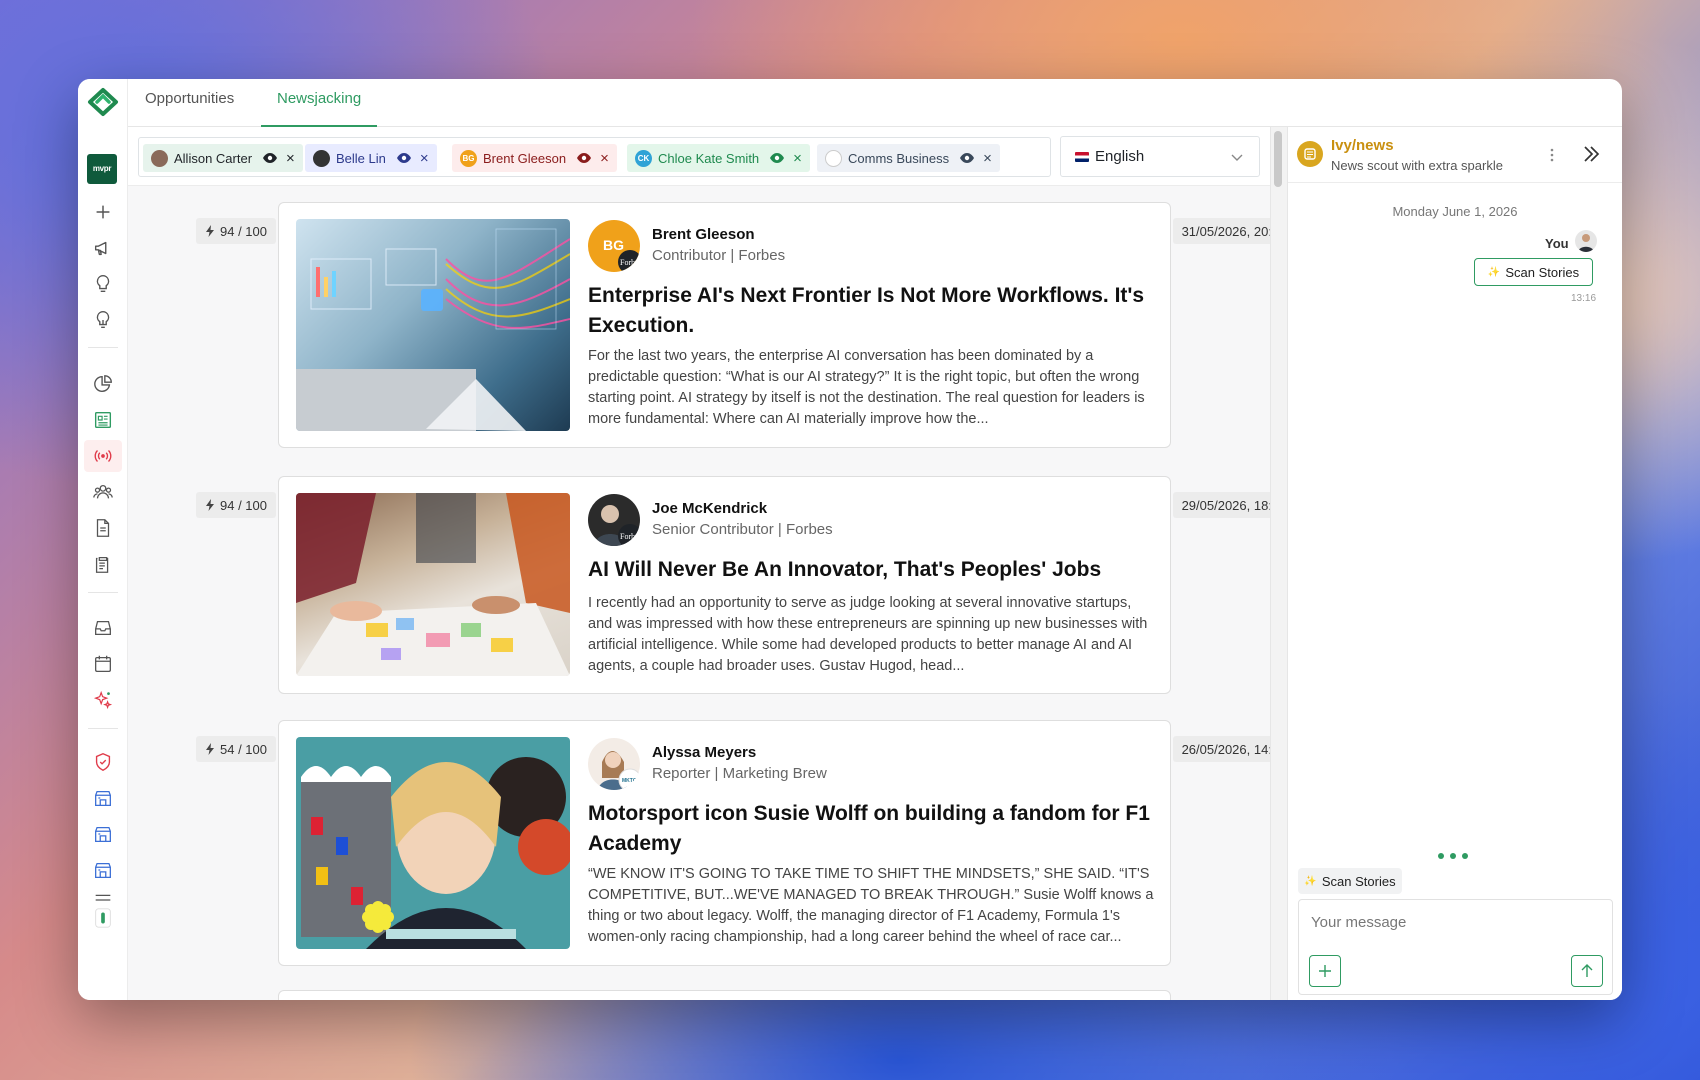  What do you see at coordinates (629, 781) in the screenshot?
I see `svg-text: MKTG` at bounding box center [629, 781].